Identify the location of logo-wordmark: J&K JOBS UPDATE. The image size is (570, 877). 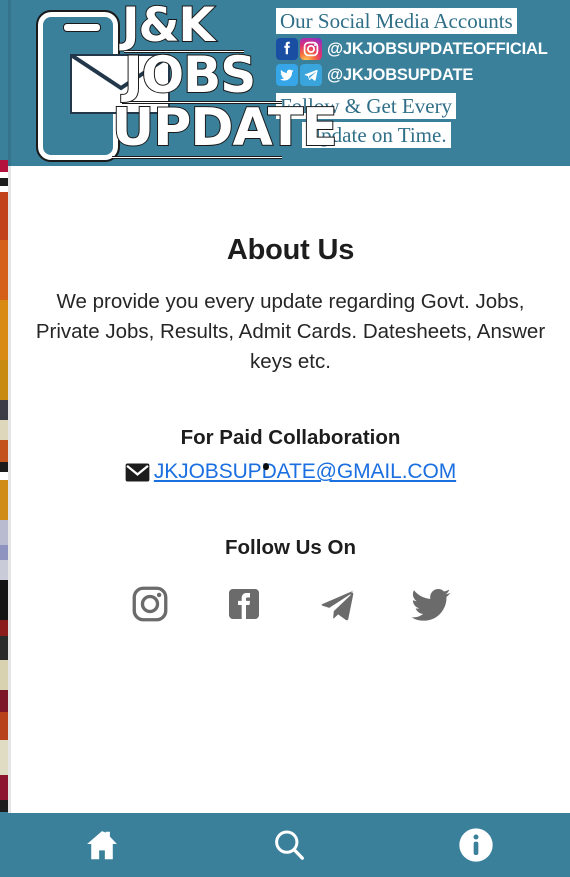
(225, 79).